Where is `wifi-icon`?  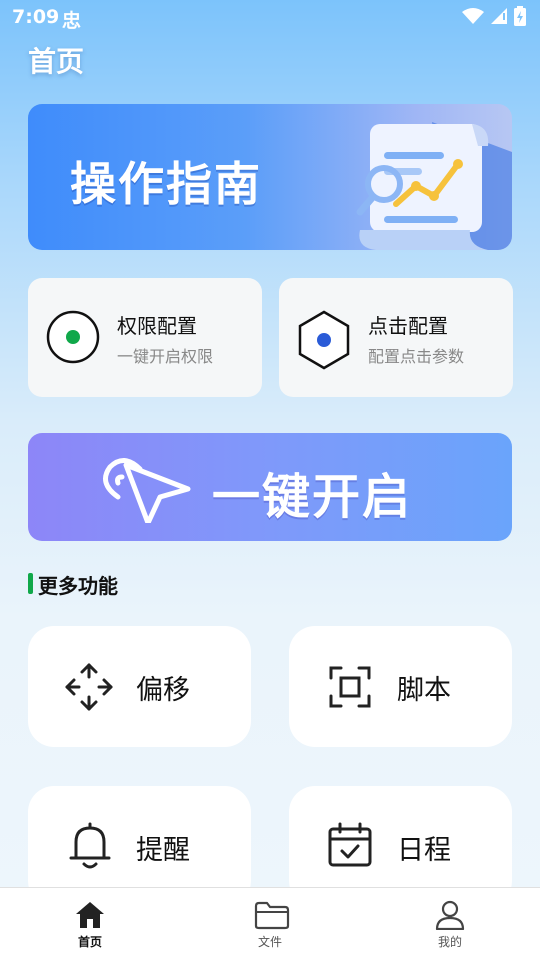 wifi-icon is located at coordinates (473, 16).